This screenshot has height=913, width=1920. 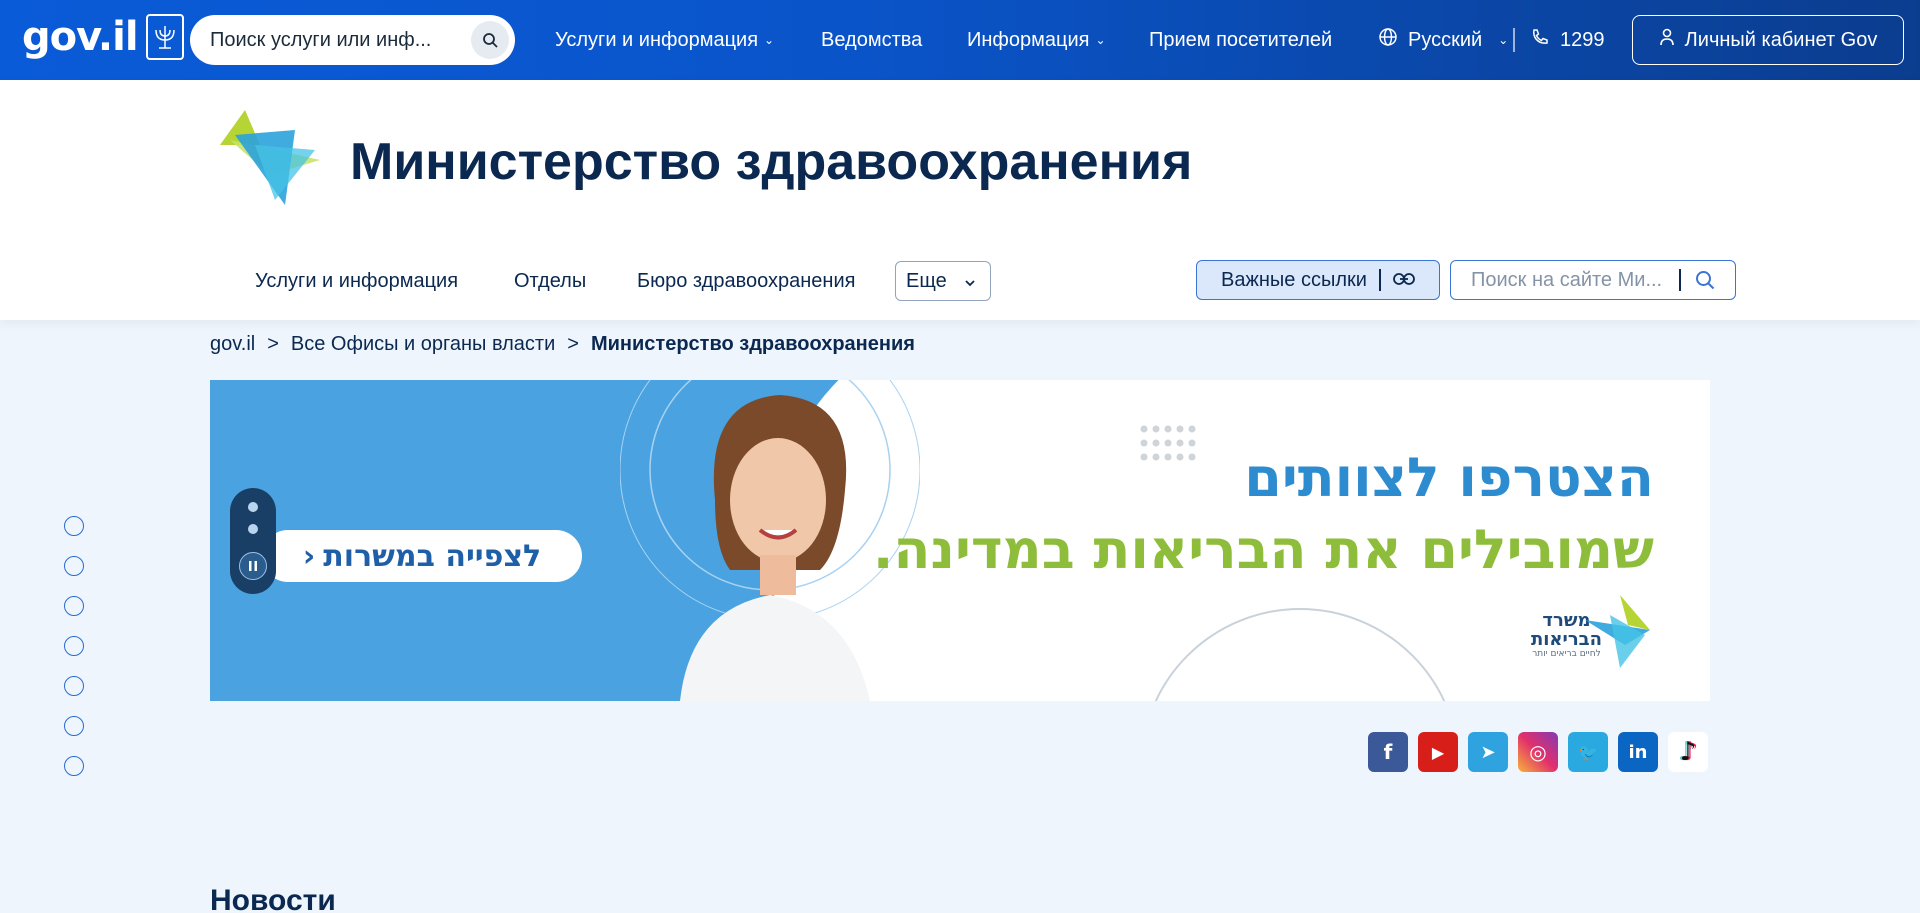 I want to click on subnav-bureau: Бюро здравоохранения, so click(x=746, y=281).